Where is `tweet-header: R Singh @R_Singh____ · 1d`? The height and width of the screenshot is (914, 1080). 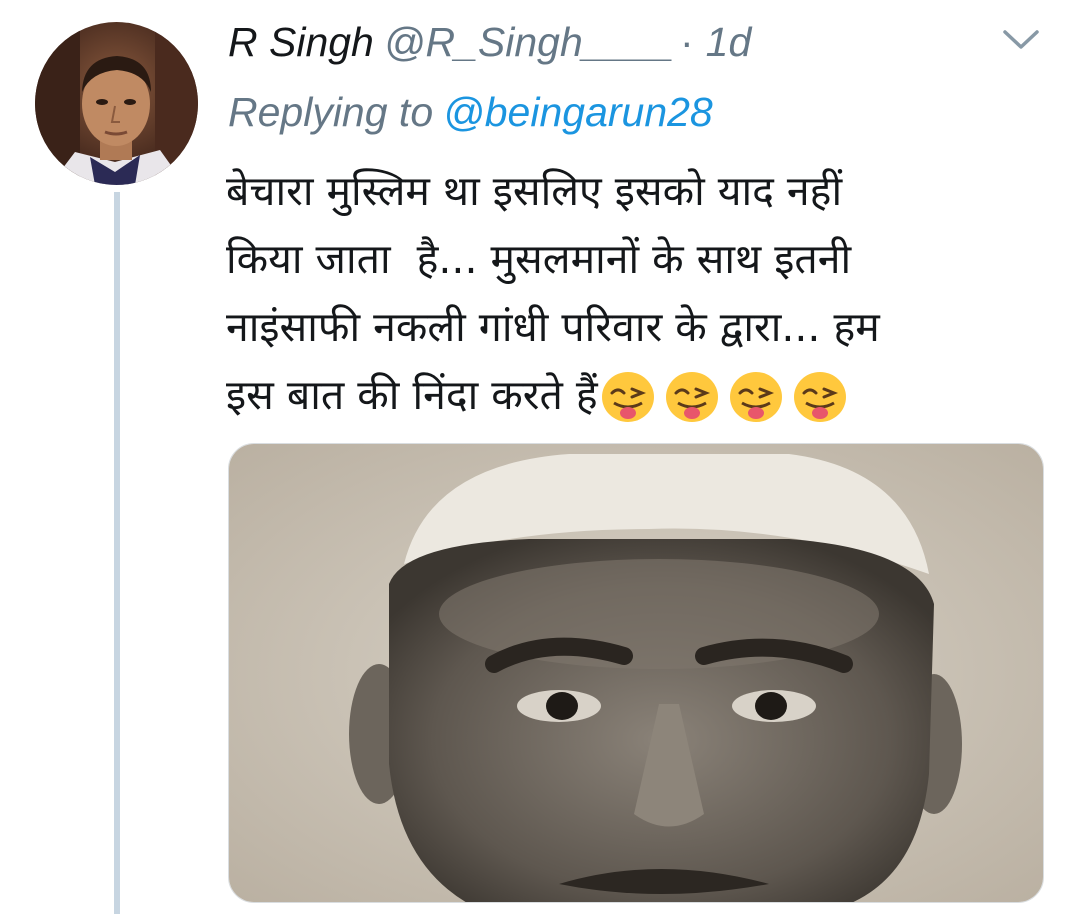 tweet-header: R Singh @R_Singh____ · 1d is located at coordinates (489, 42).